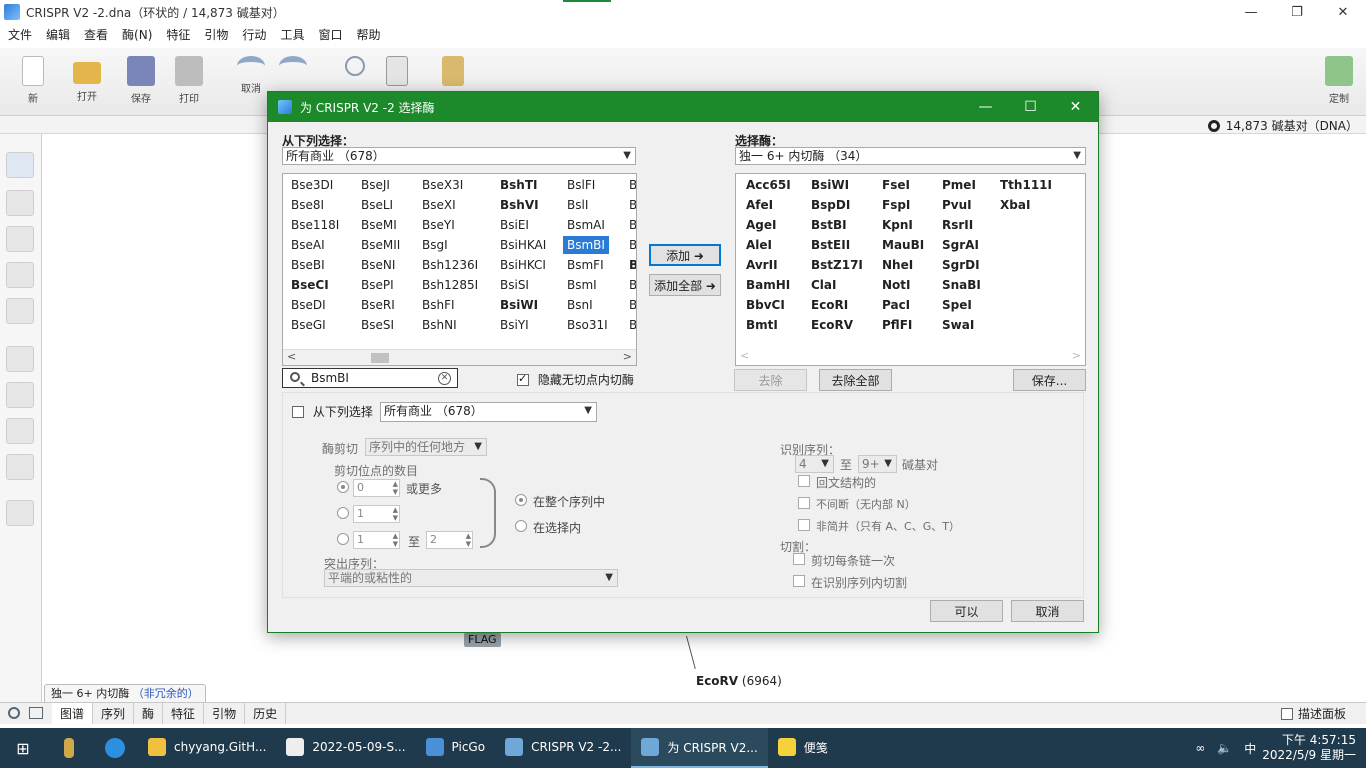  Describe the element at coordinates (20, 275) in the screenshot. I see `primer-tool-button` at that location.